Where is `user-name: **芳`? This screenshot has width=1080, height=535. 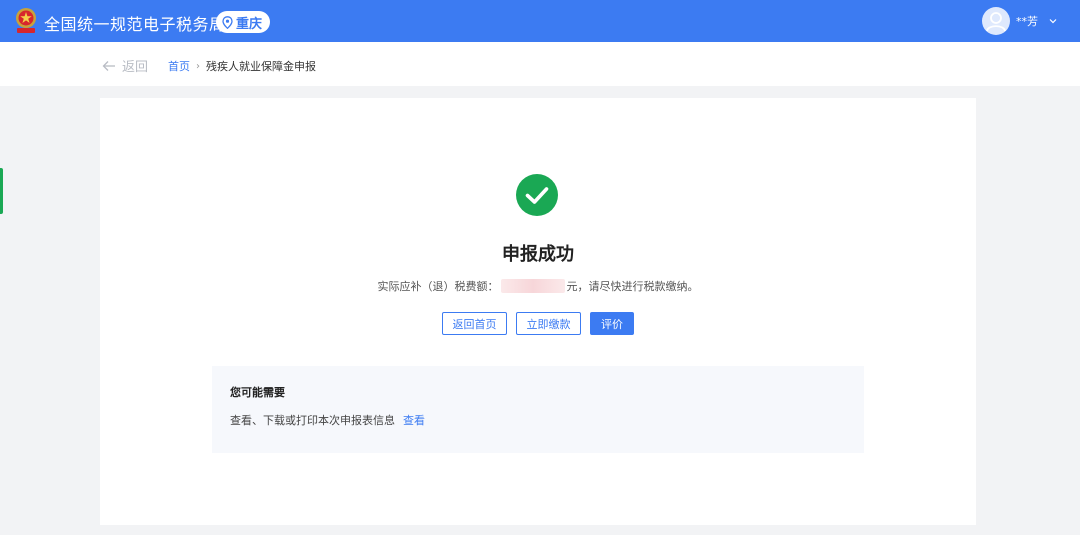
user-name: **芳 is located at coordinates (1027, 21).